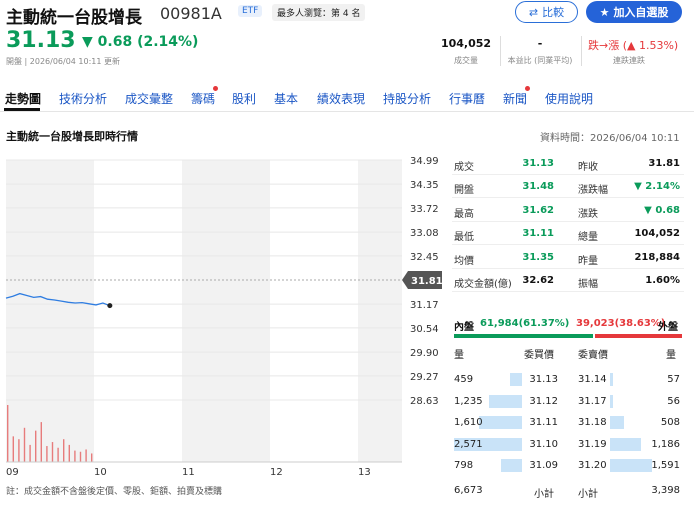  Describe the element at coordinates (466, 43) in the screenshot. I see `volume-value: 104,052` at that location.